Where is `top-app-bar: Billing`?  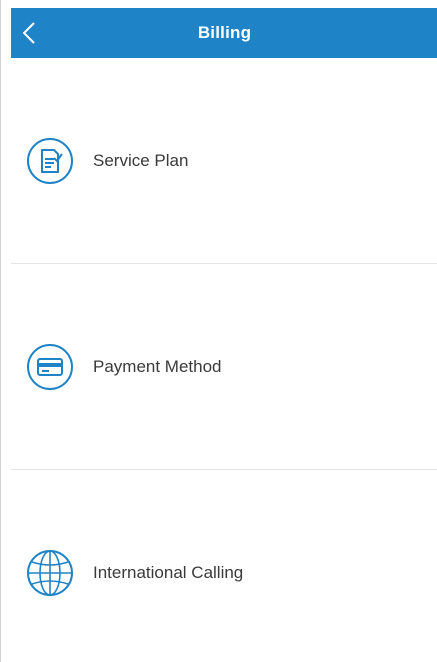
top-app-bar: Billing is located at coordinates (224, 33).